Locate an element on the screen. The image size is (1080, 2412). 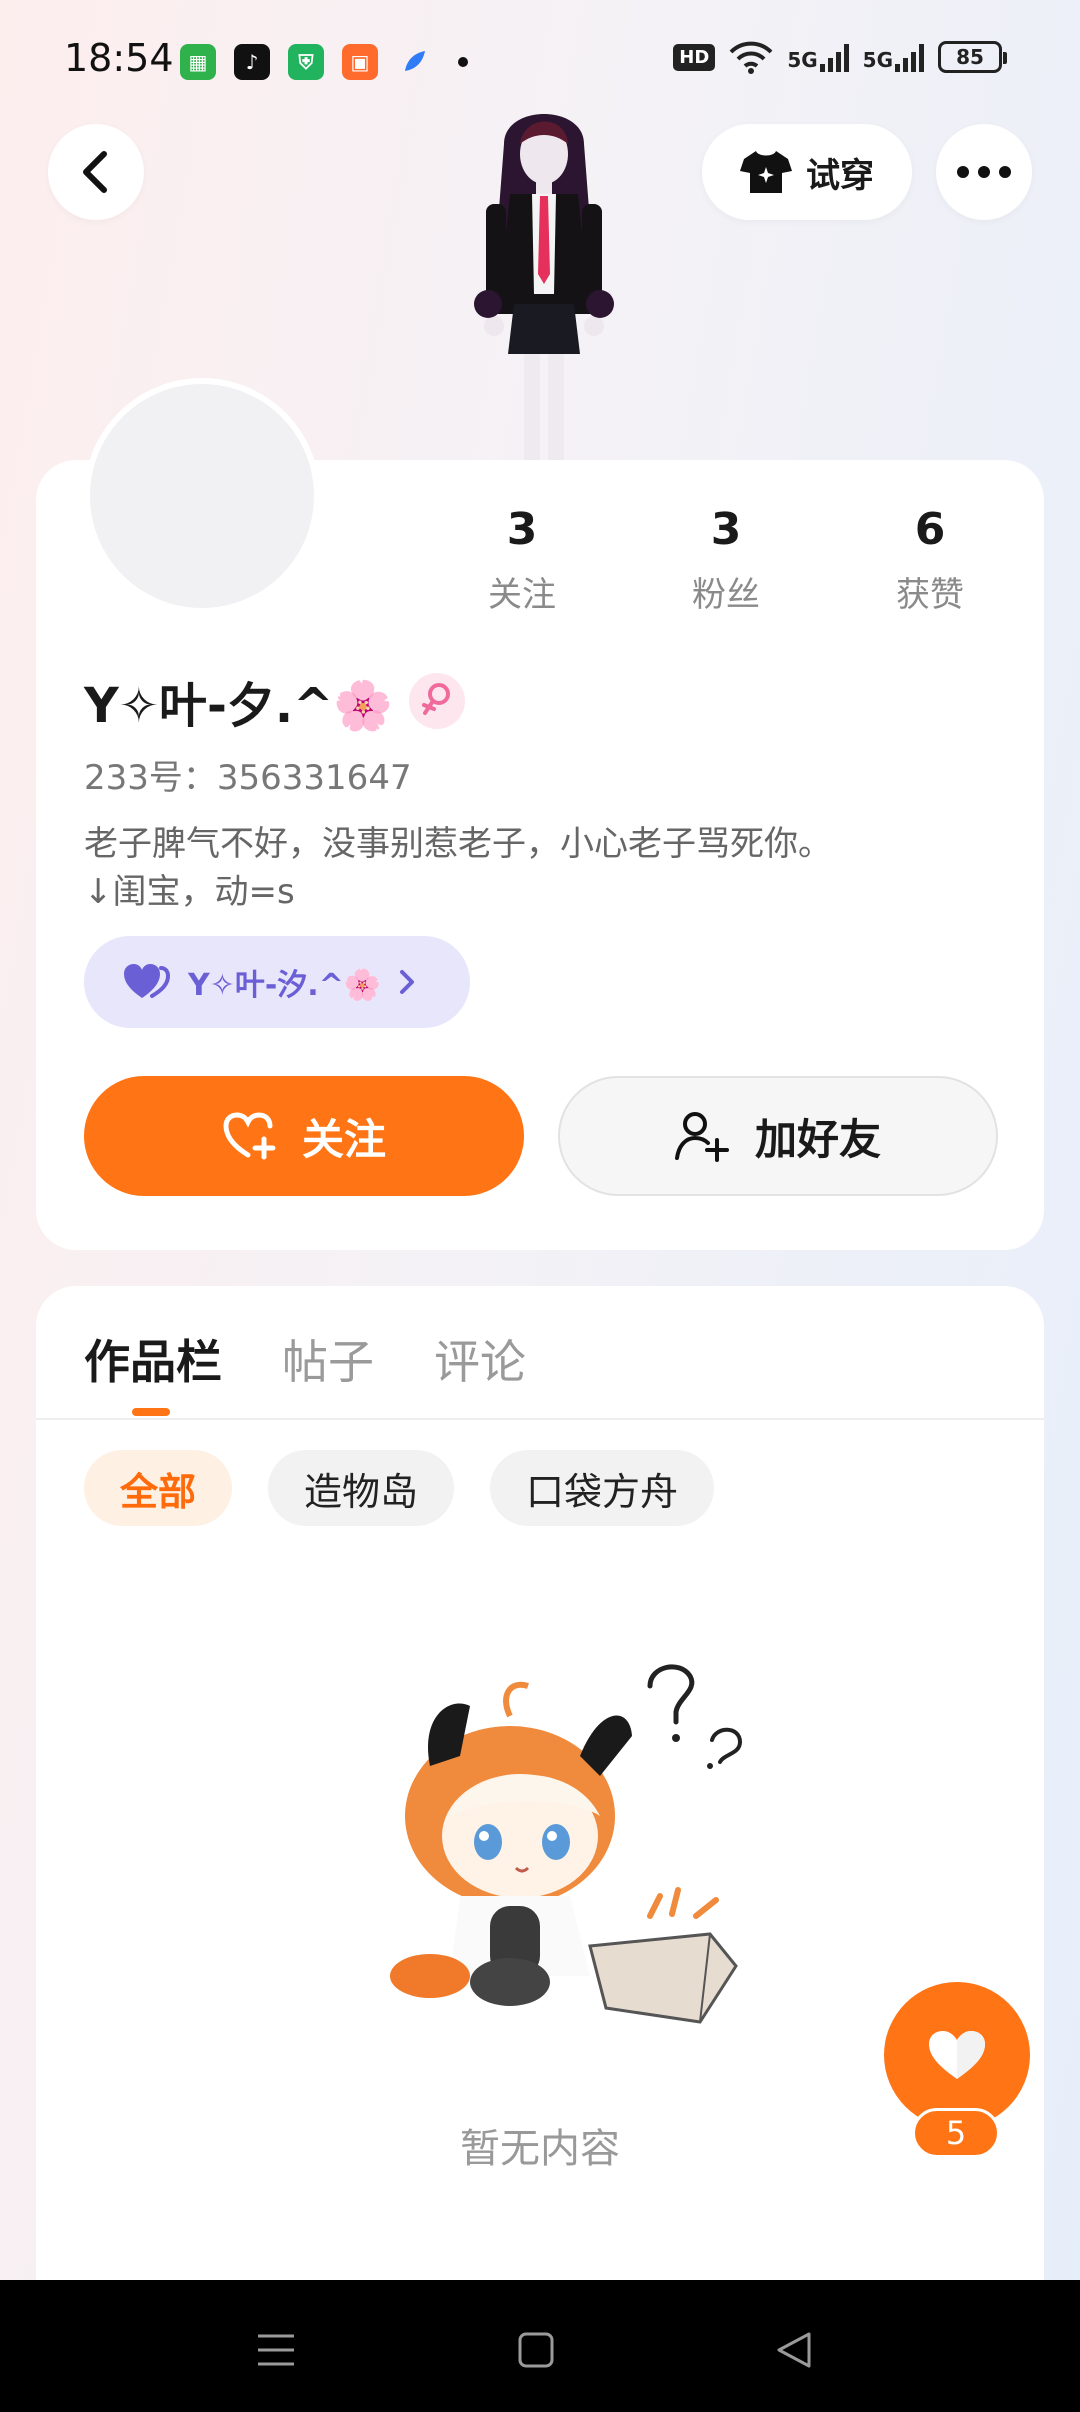
try-on-label: 试穿 is located at coordinates (840, 175).